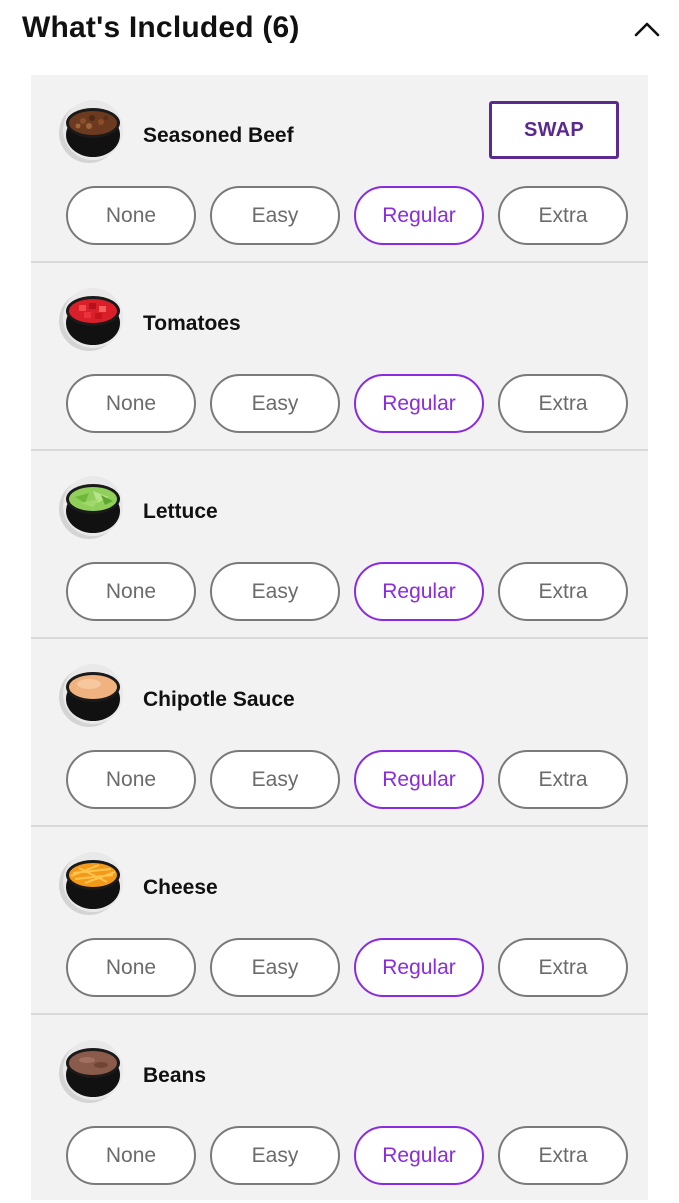 The height and width of the screenshot is (1203, 679). What do you see at coordinates (91, 507) in the screenshot?
I see `lettuce-cup-icon` at bounding box center [91, 507].